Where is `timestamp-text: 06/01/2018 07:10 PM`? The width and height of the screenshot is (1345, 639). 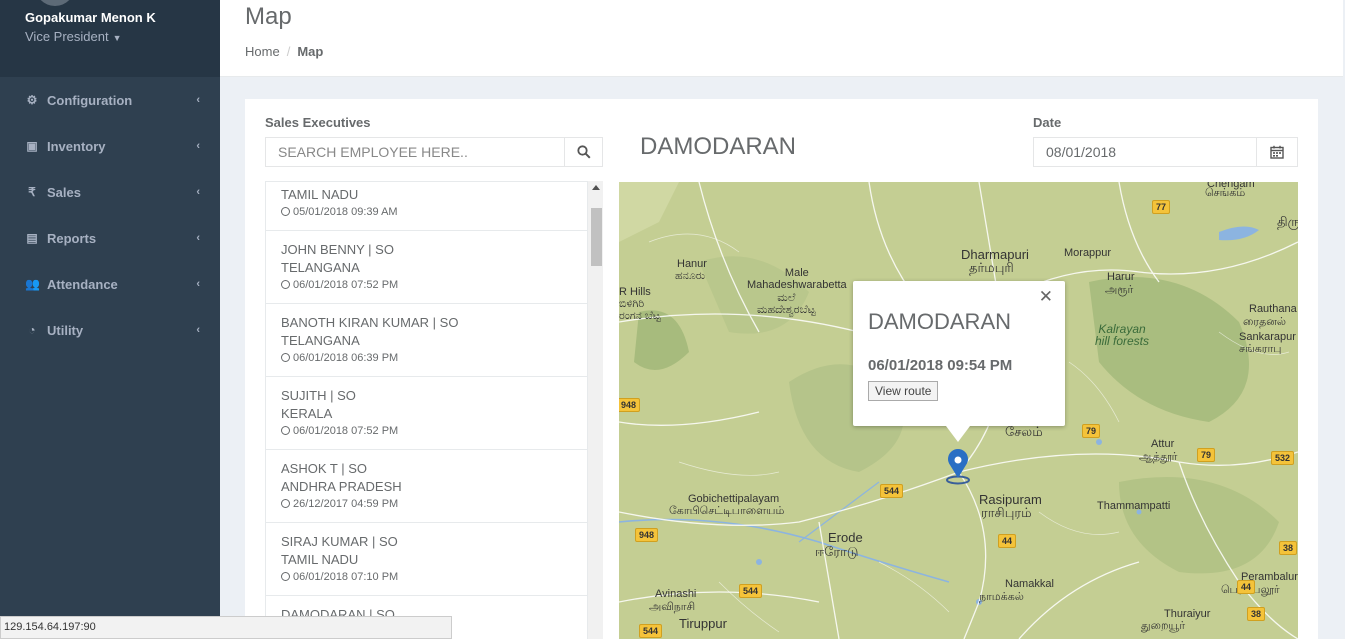 timestamp-text: 06/01/2018 07:10 PM is located at coordinates (346, 577).